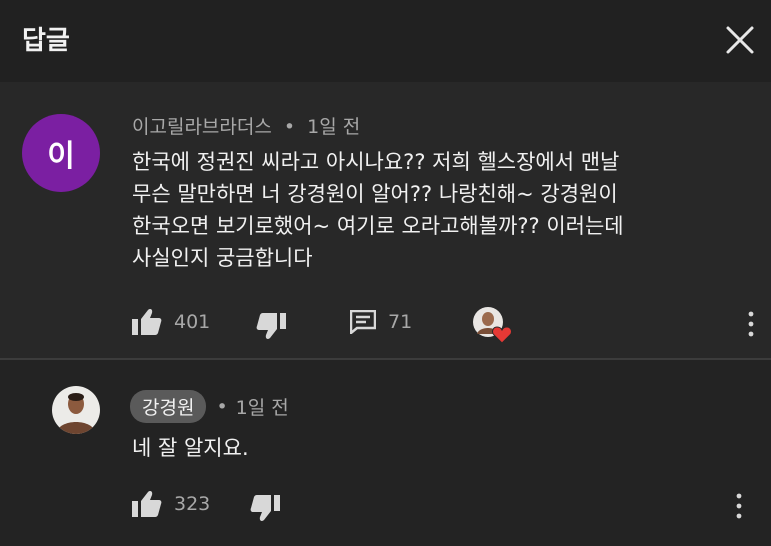 The height and width of the screenshot is (546, 771). I want to click on reply-text: 네 잘 알지요., so click(190, 448).